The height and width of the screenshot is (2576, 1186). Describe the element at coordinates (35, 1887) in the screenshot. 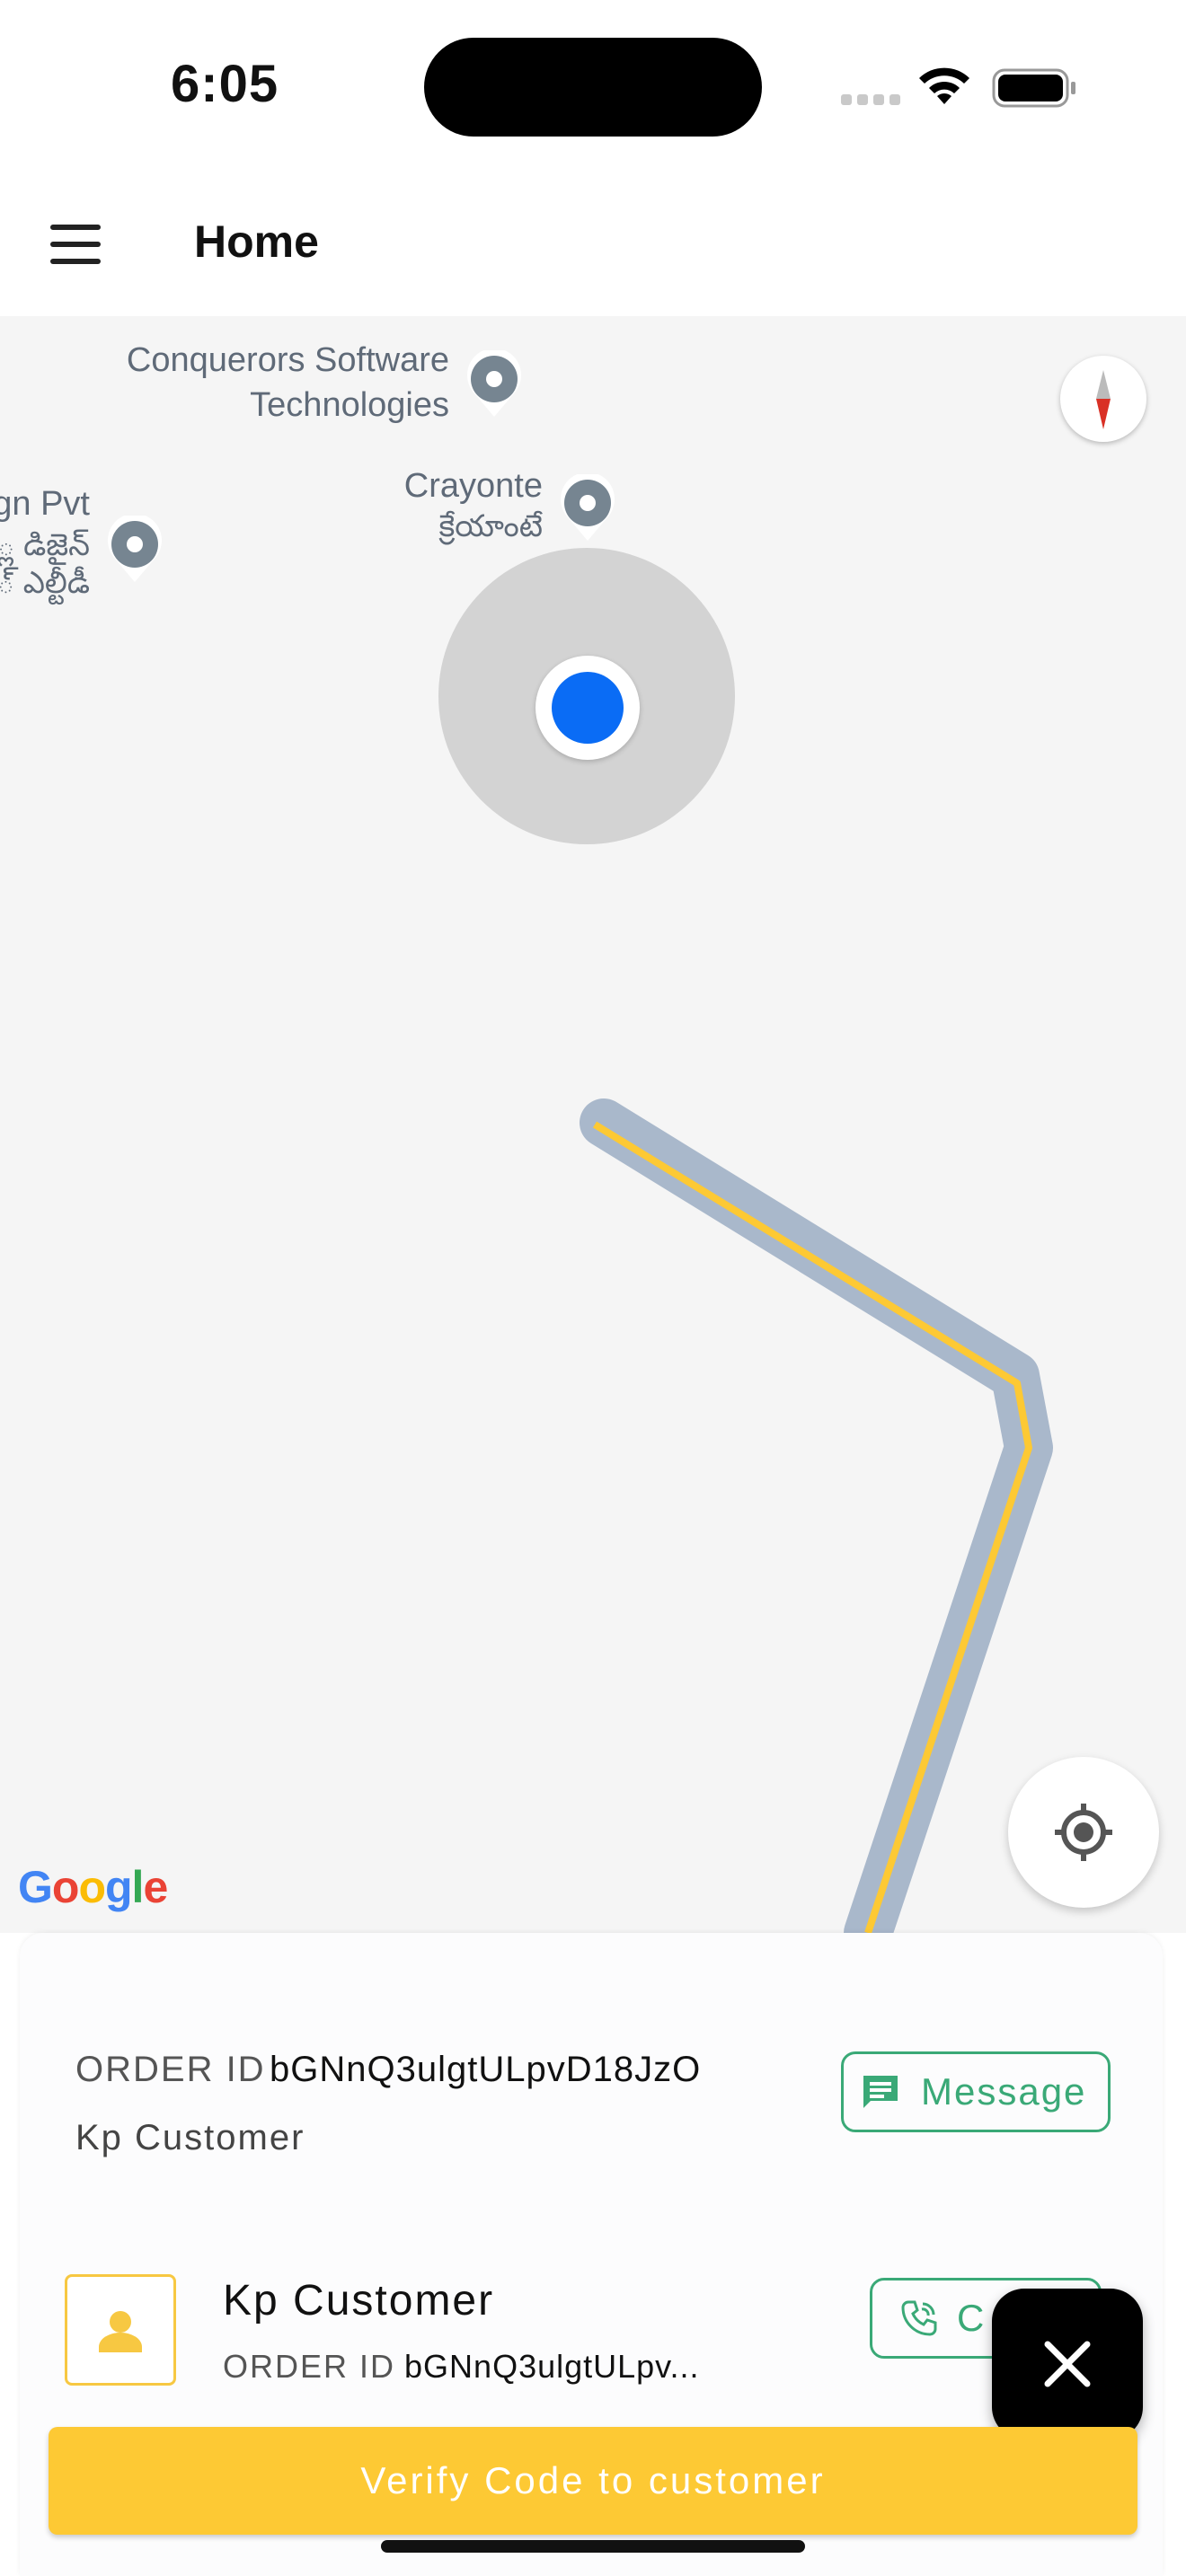

I see `google-logo-letter: G` at that location.